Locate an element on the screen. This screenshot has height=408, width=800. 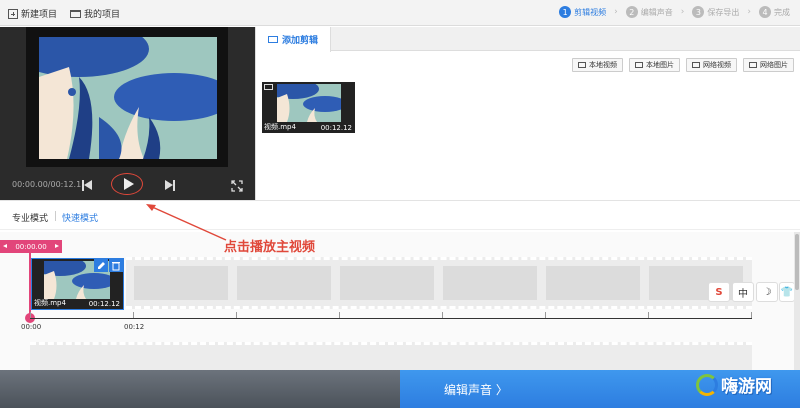
local-image-button: 本地图片 is located at coordinates (654, 65).